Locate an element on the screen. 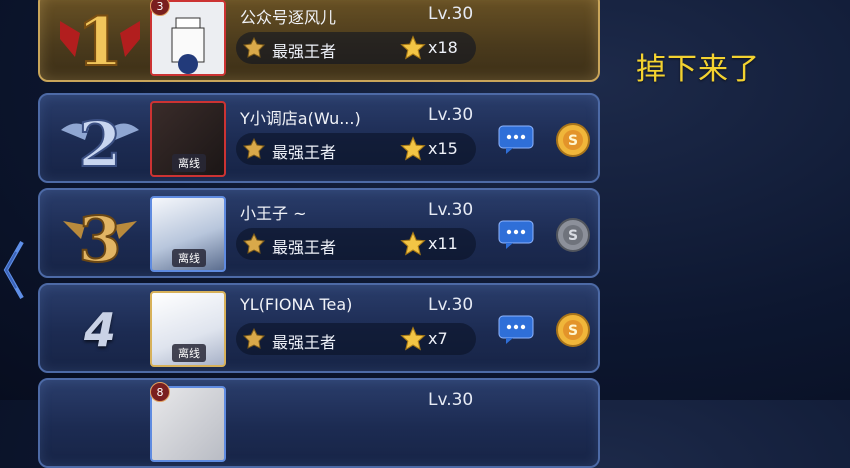 The image size is (850, 468). overlay-caption: 掉下来了 is located at coordinates (698, 69).